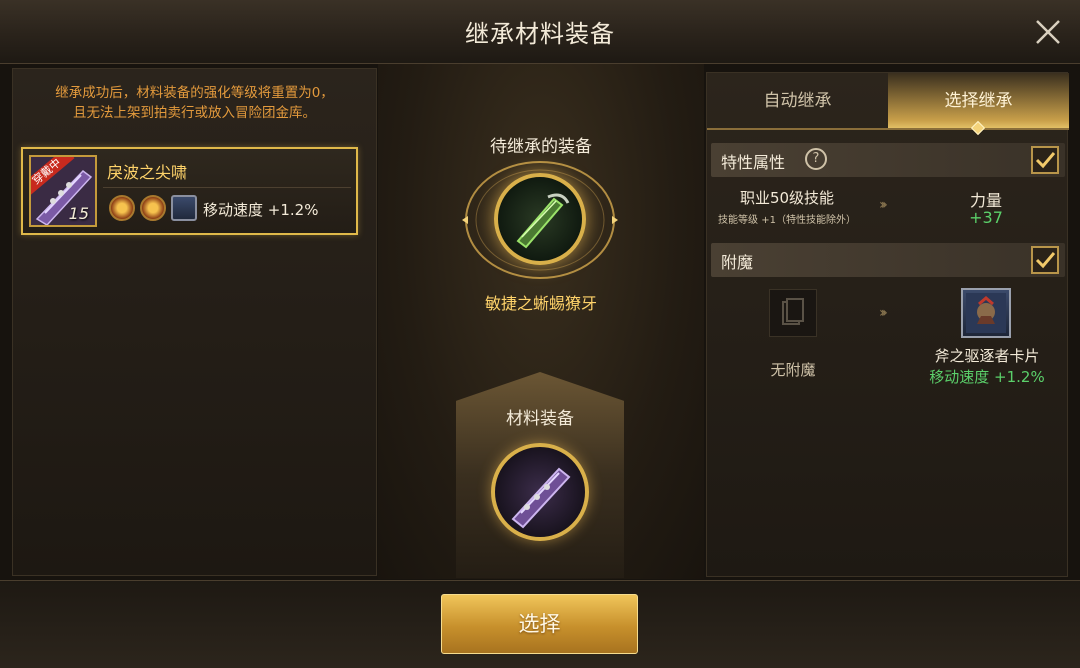 This screenshot has height=668, width=1080. Describe the element at coordinates (888, 160) in the screenshot. I see `trait-section-header: 特性属性 ?` at that location.